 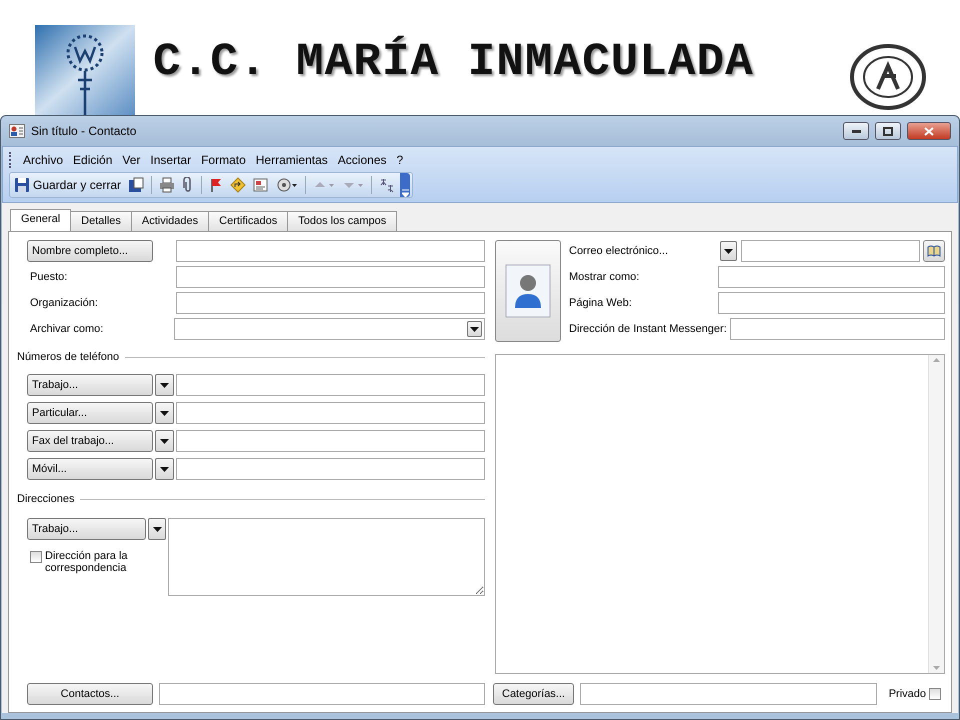 I want to click on menu-item: Herramientas, so click(x=291, y=159).